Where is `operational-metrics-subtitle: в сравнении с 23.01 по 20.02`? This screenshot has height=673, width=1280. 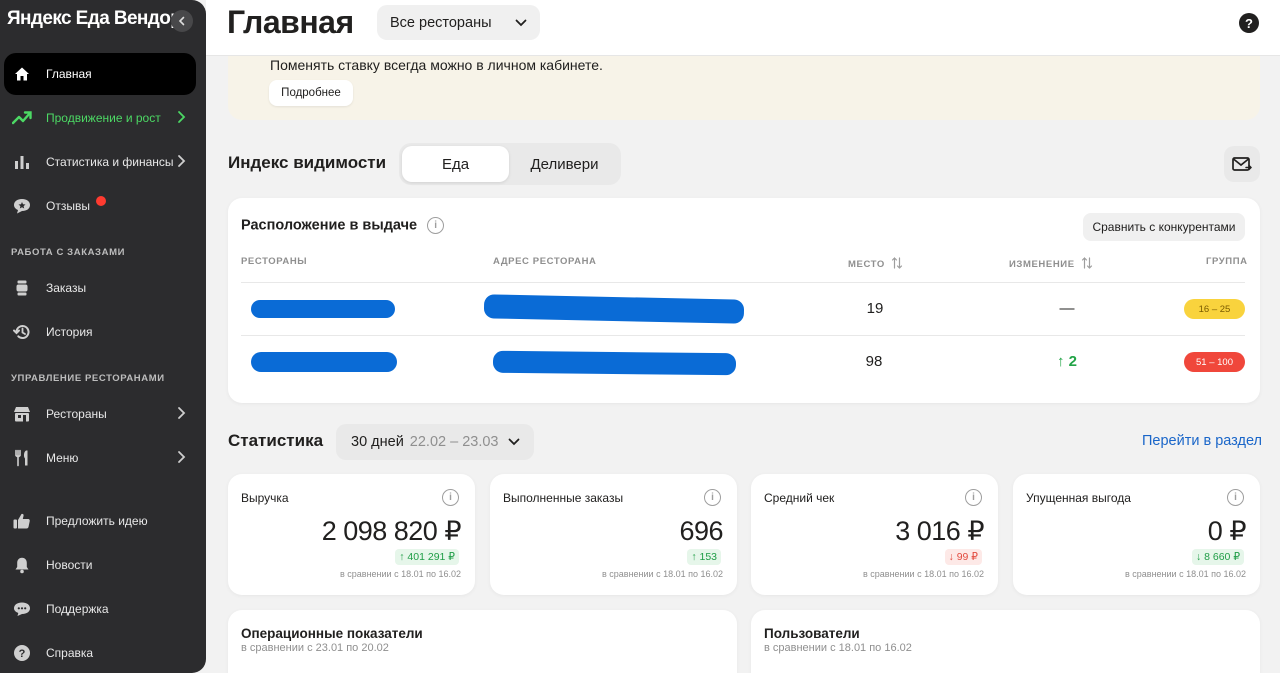 operational-metrics-subtitle: в сравнении с 23.01 по 20.02 is located at coordinates (315, 648).